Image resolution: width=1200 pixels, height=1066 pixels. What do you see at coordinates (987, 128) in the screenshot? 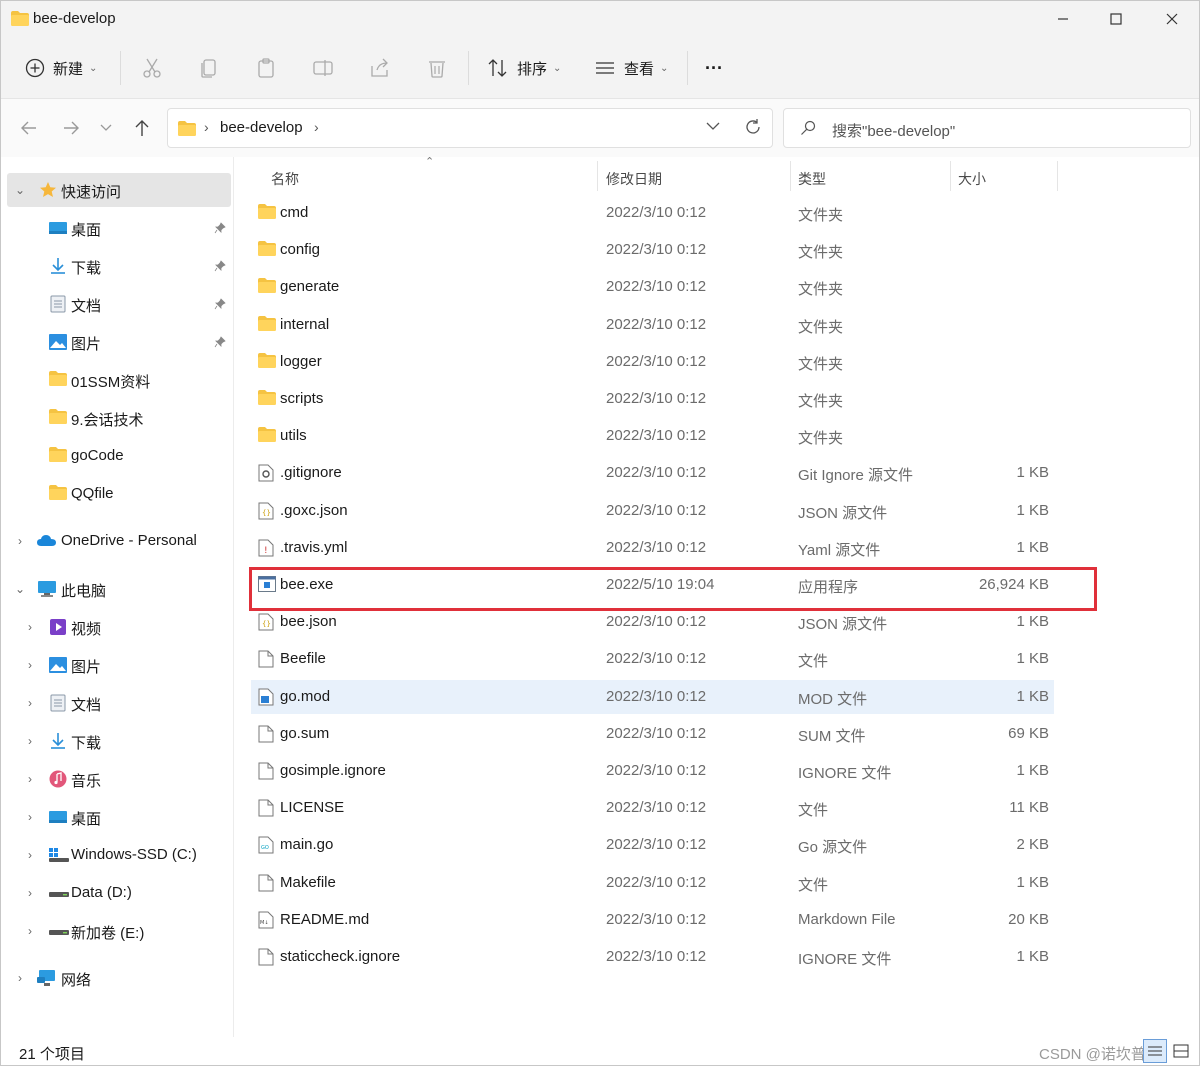
I see `search-input: 搜索"bee-develop"` at bounding box center [987, 128].